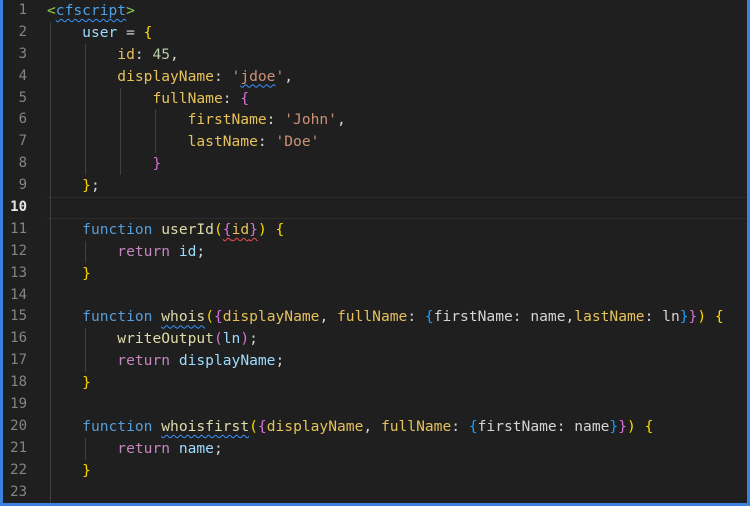 The image size is (750, 506). Describe the element at coordinates (18, 425) in the screenshot. I see `line-number: 20` at that location.